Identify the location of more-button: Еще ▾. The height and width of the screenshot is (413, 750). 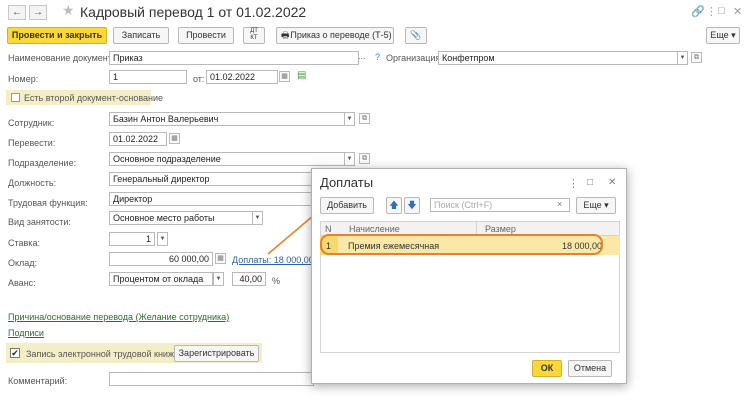
(723, 35).